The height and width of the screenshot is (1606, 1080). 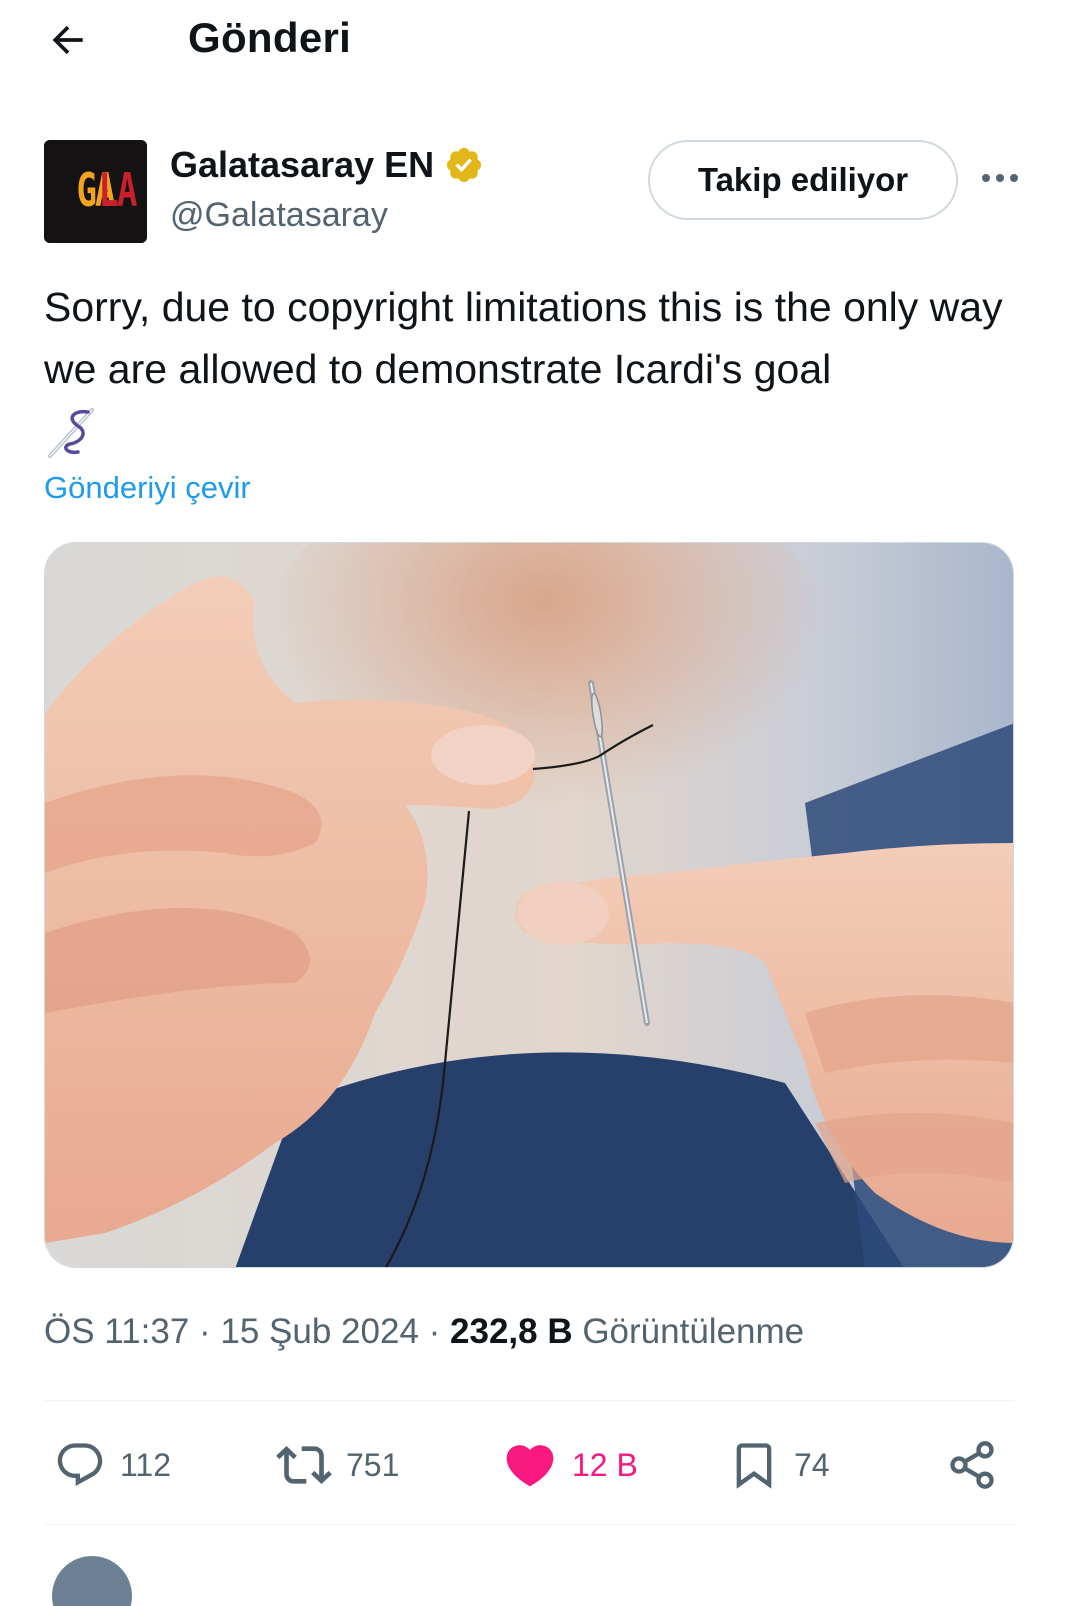 I want to click on page-title: Gönderi, so click(x=270, y=37).